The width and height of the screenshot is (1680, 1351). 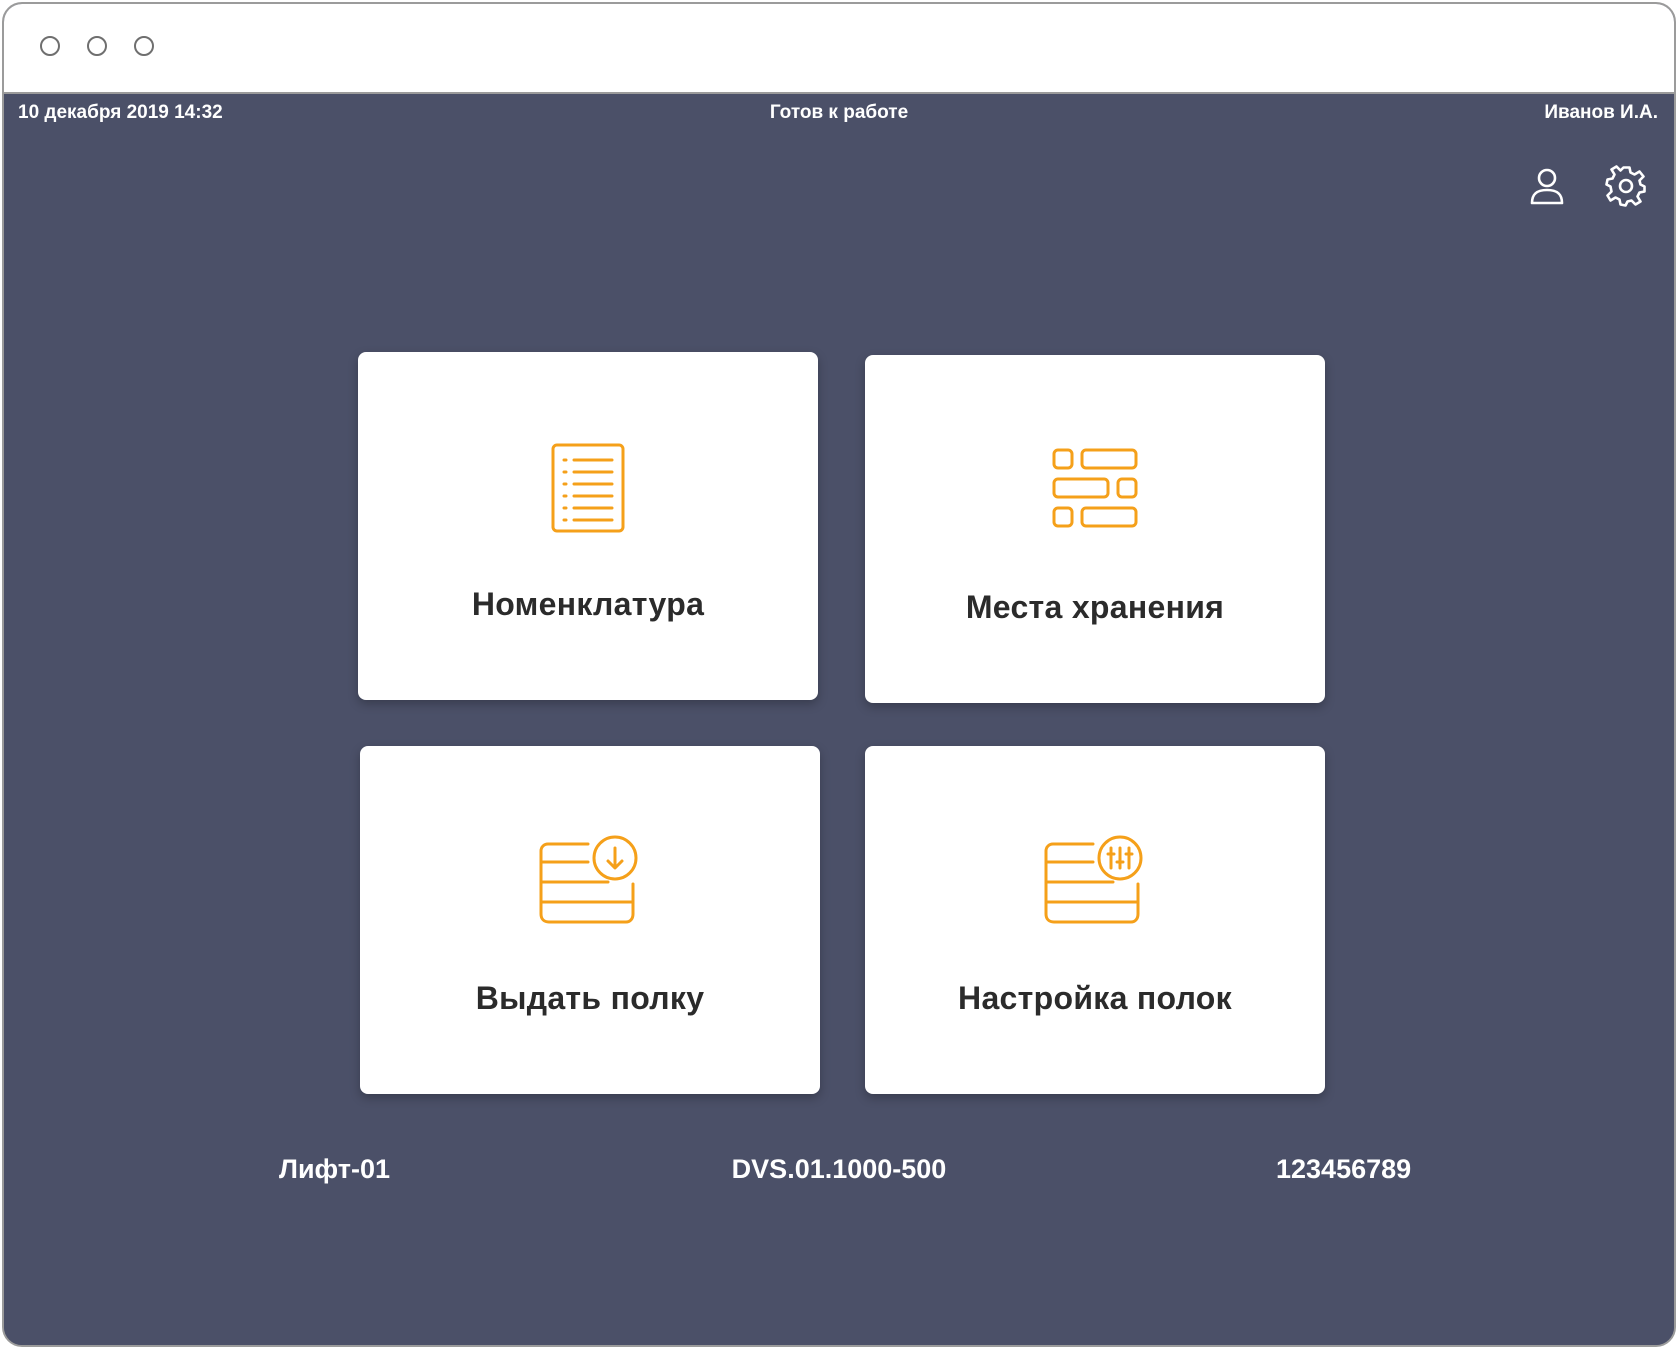 I want to click on tile-label: Места хранения, so click(x=1095, y=607).